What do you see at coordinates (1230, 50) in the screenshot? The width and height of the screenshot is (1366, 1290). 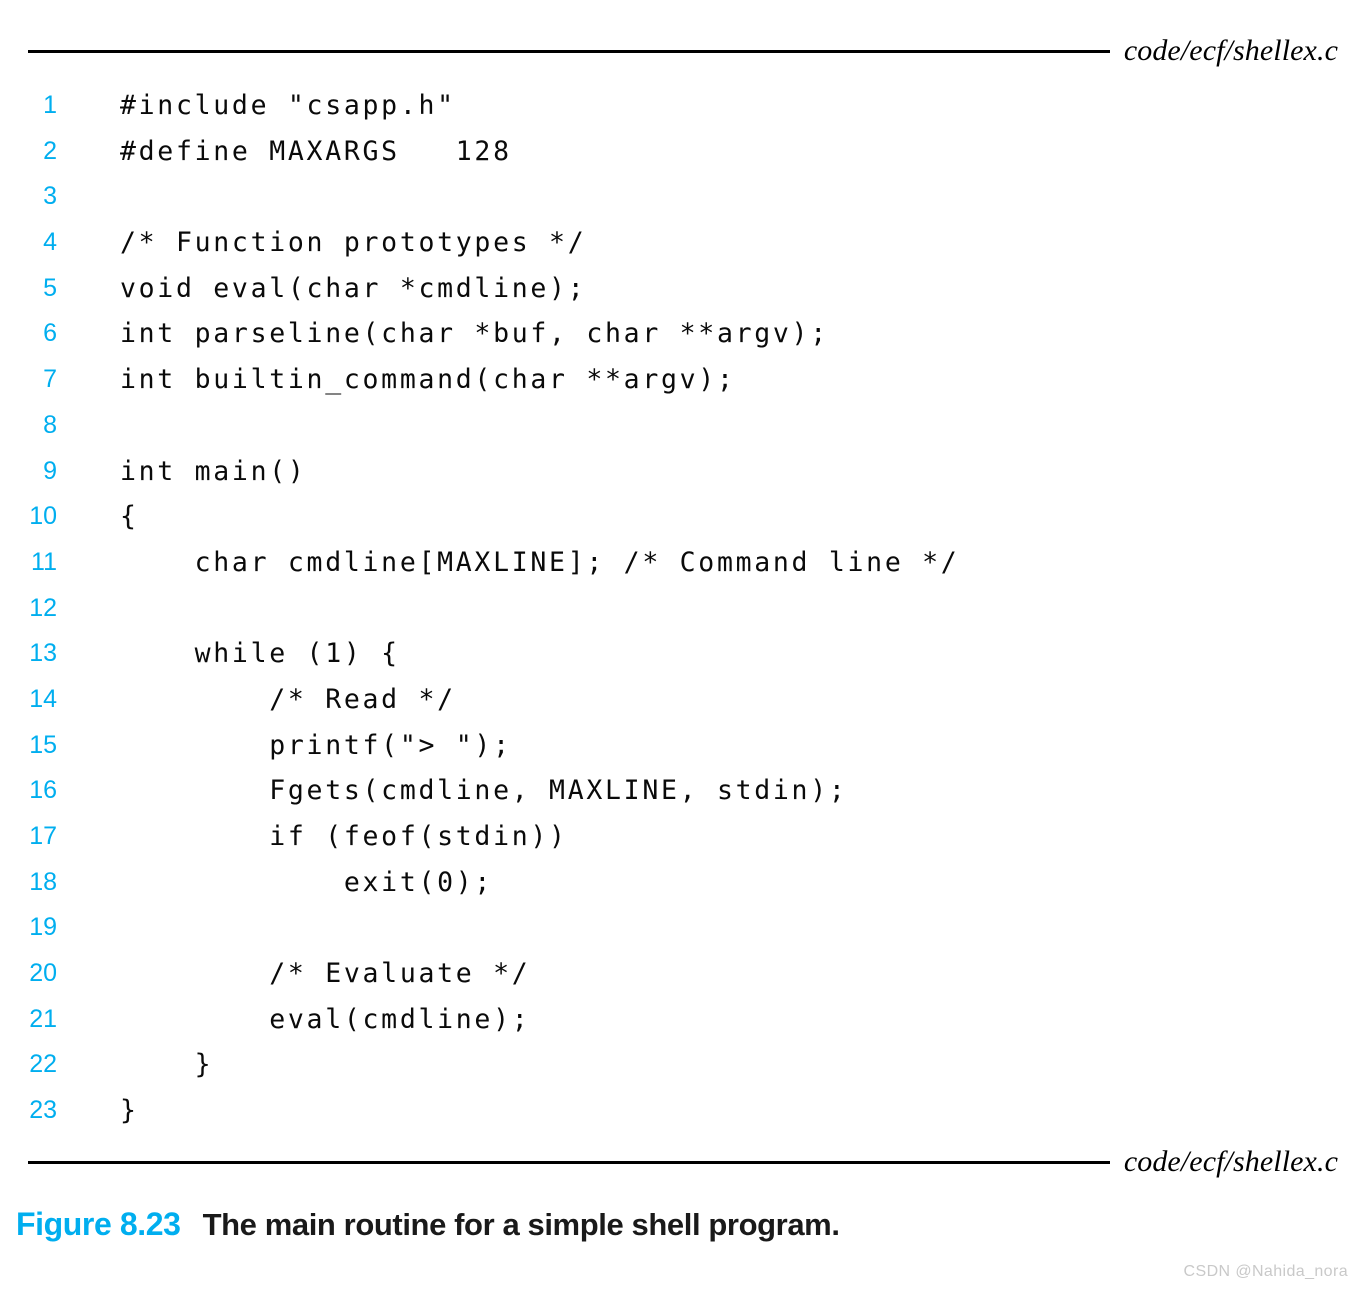 I see `source-file-path-top: code/ecf/shellex.c` at bounding box center [1230, 50].